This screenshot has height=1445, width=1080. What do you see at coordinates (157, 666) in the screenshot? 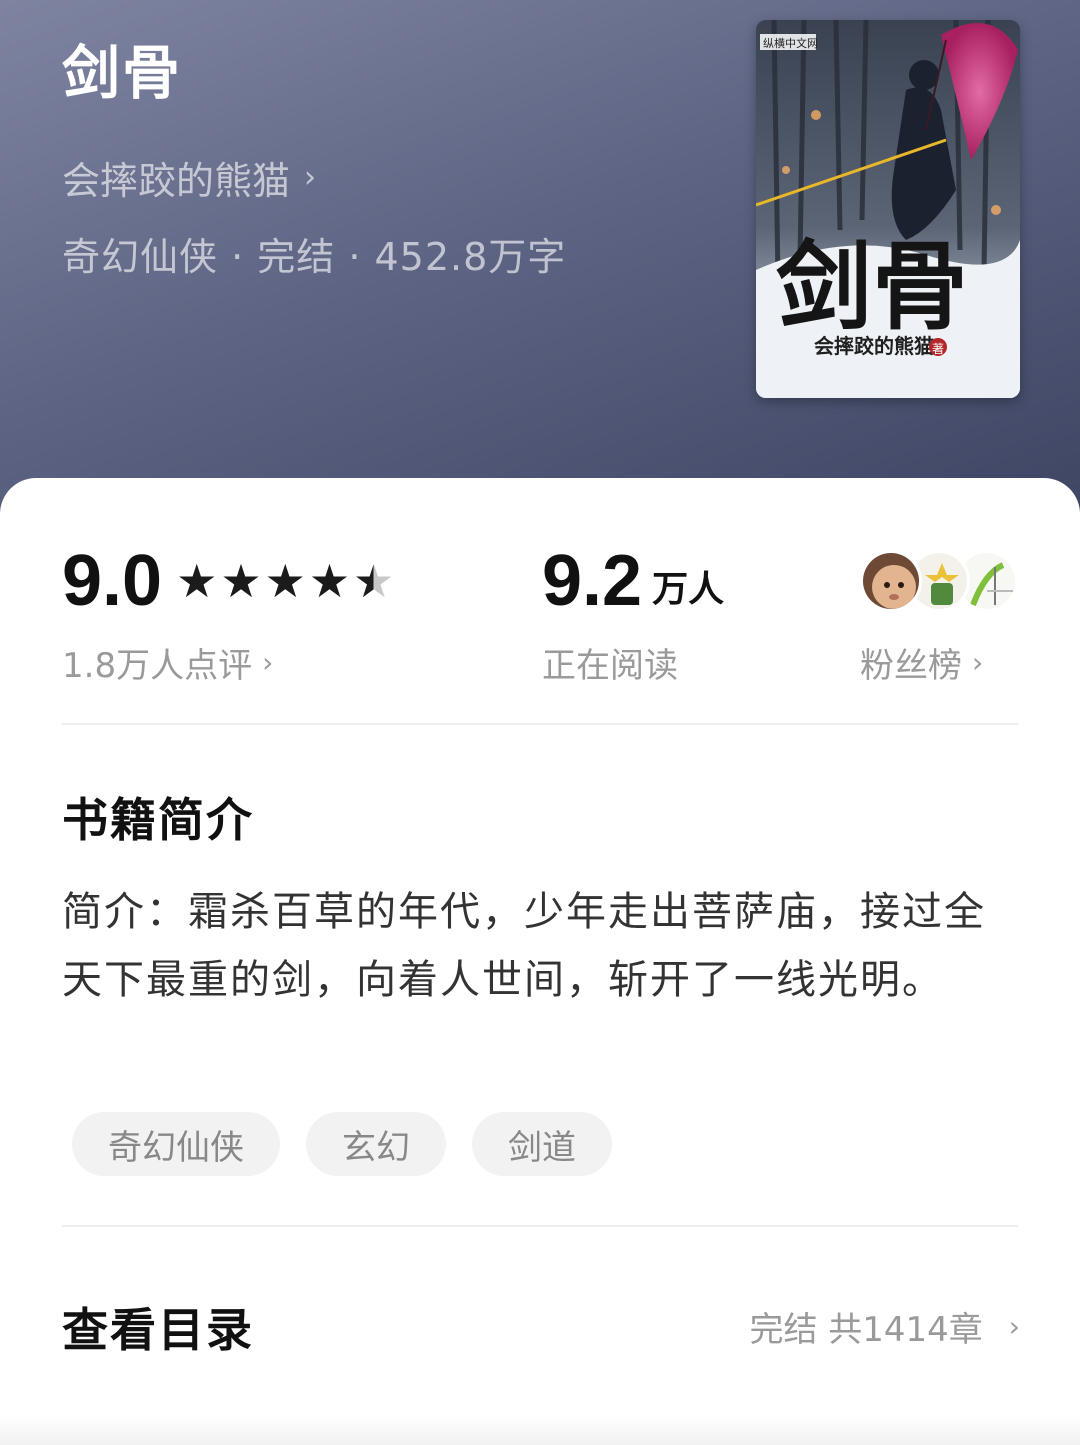
I see `review-count: 1.8万人点评` at bounding box center [157, 666].